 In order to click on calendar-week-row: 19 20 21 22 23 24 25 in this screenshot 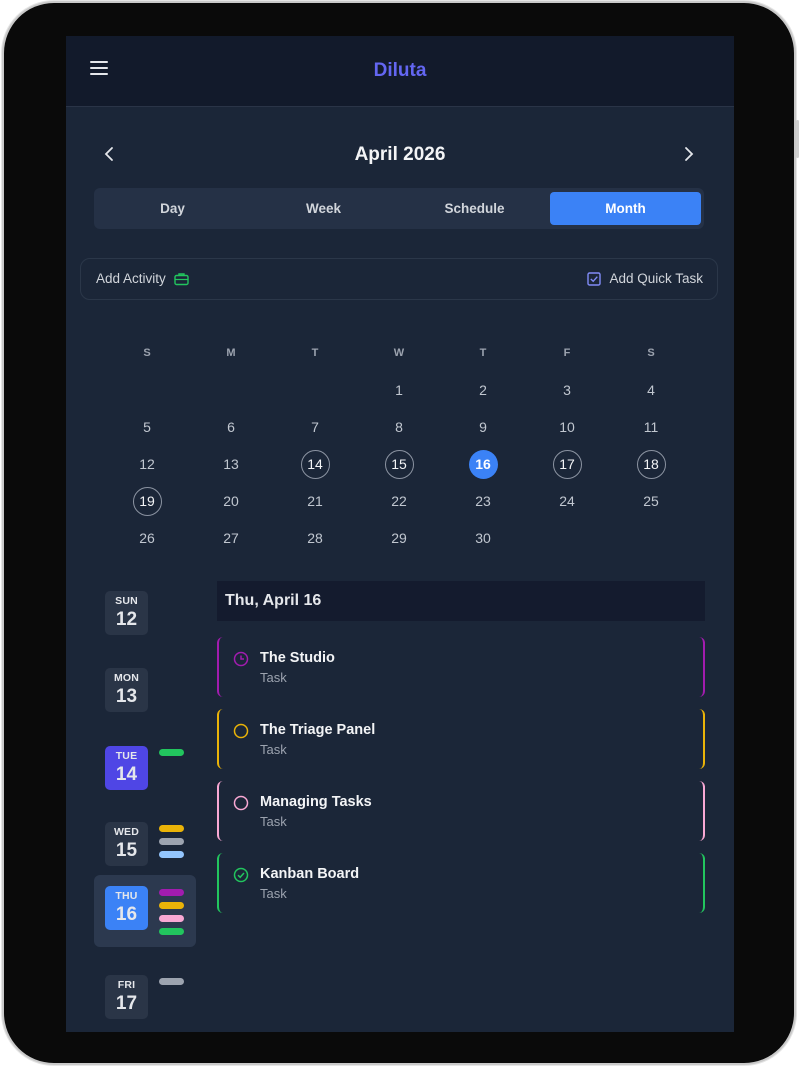, I will do `click(399, 500)`.